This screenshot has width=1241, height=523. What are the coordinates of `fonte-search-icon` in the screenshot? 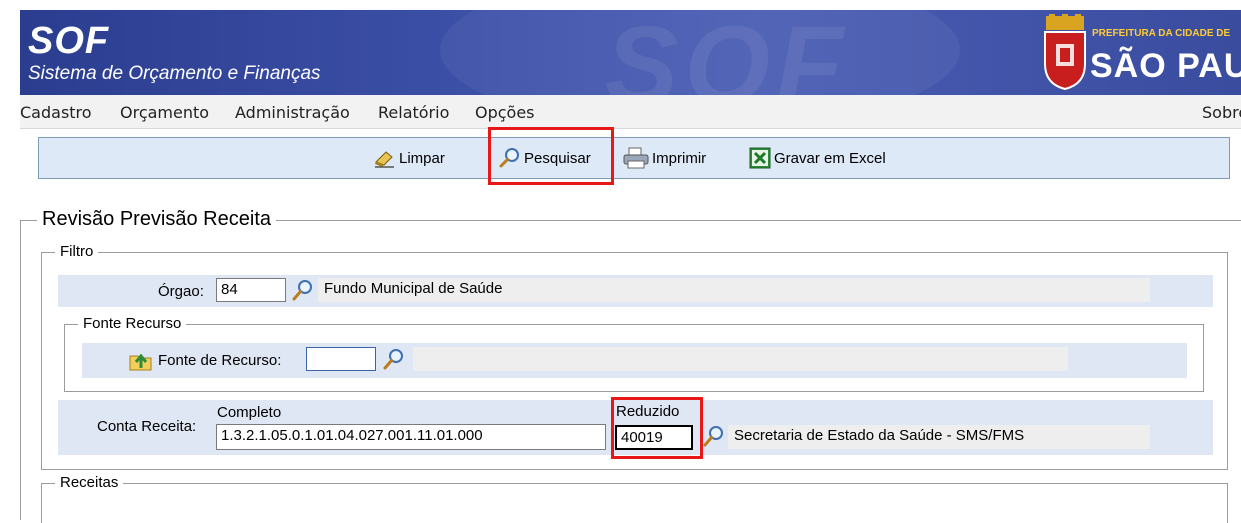 It's located at (394, 359).